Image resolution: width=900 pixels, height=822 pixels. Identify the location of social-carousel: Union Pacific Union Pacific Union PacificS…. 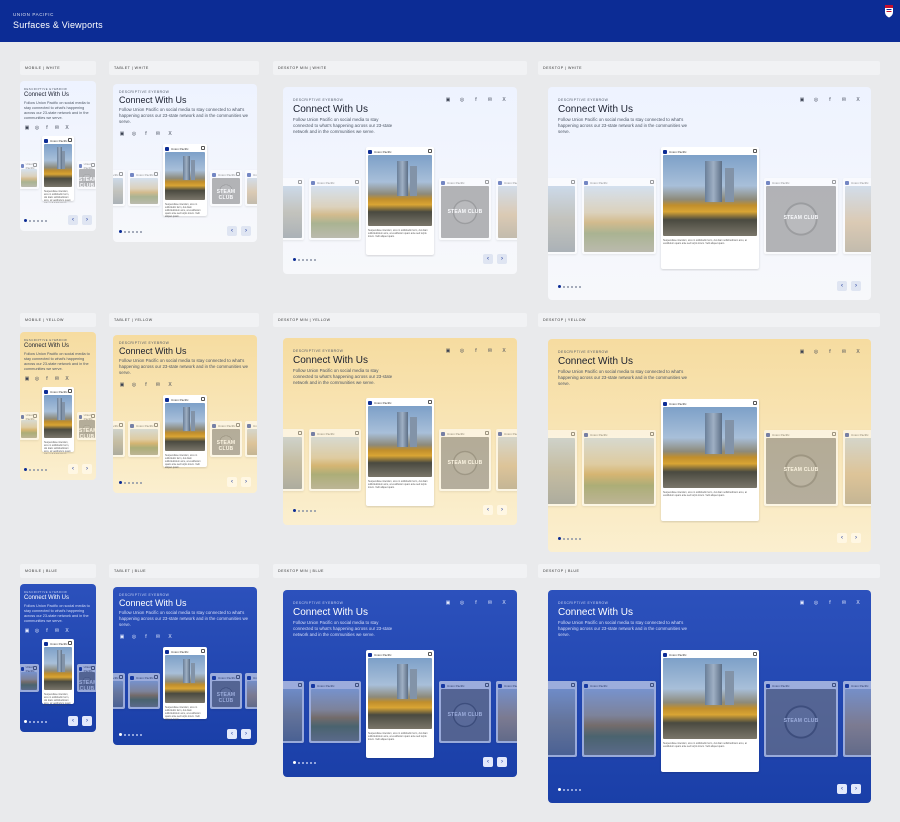
(400, 453).